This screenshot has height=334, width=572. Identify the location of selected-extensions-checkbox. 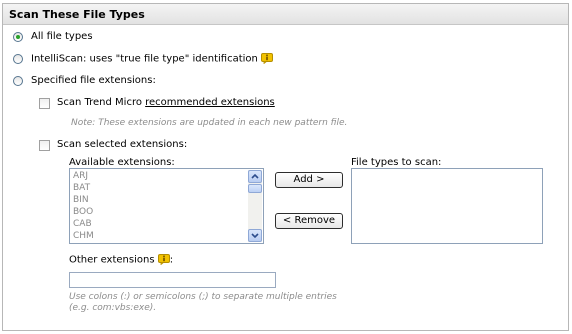
(44, 145).